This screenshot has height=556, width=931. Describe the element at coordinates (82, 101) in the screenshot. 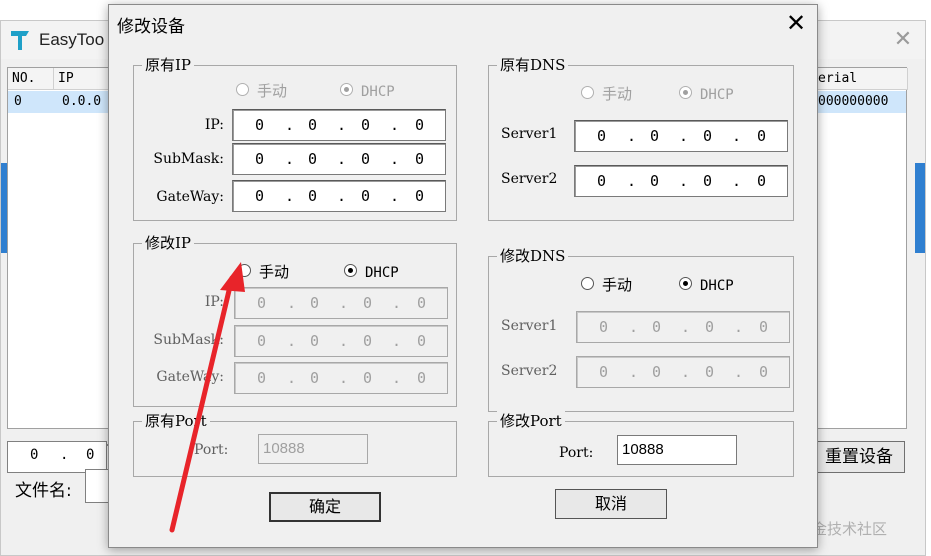

I see `cell-ip: 0.0.0` at that location.